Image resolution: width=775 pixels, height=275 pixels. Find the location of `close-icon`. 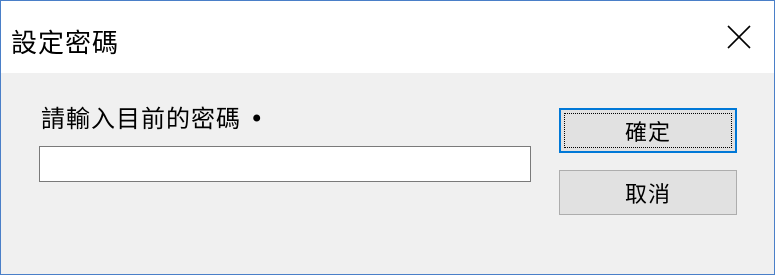

close-icon is located at coordinates (739, 37).